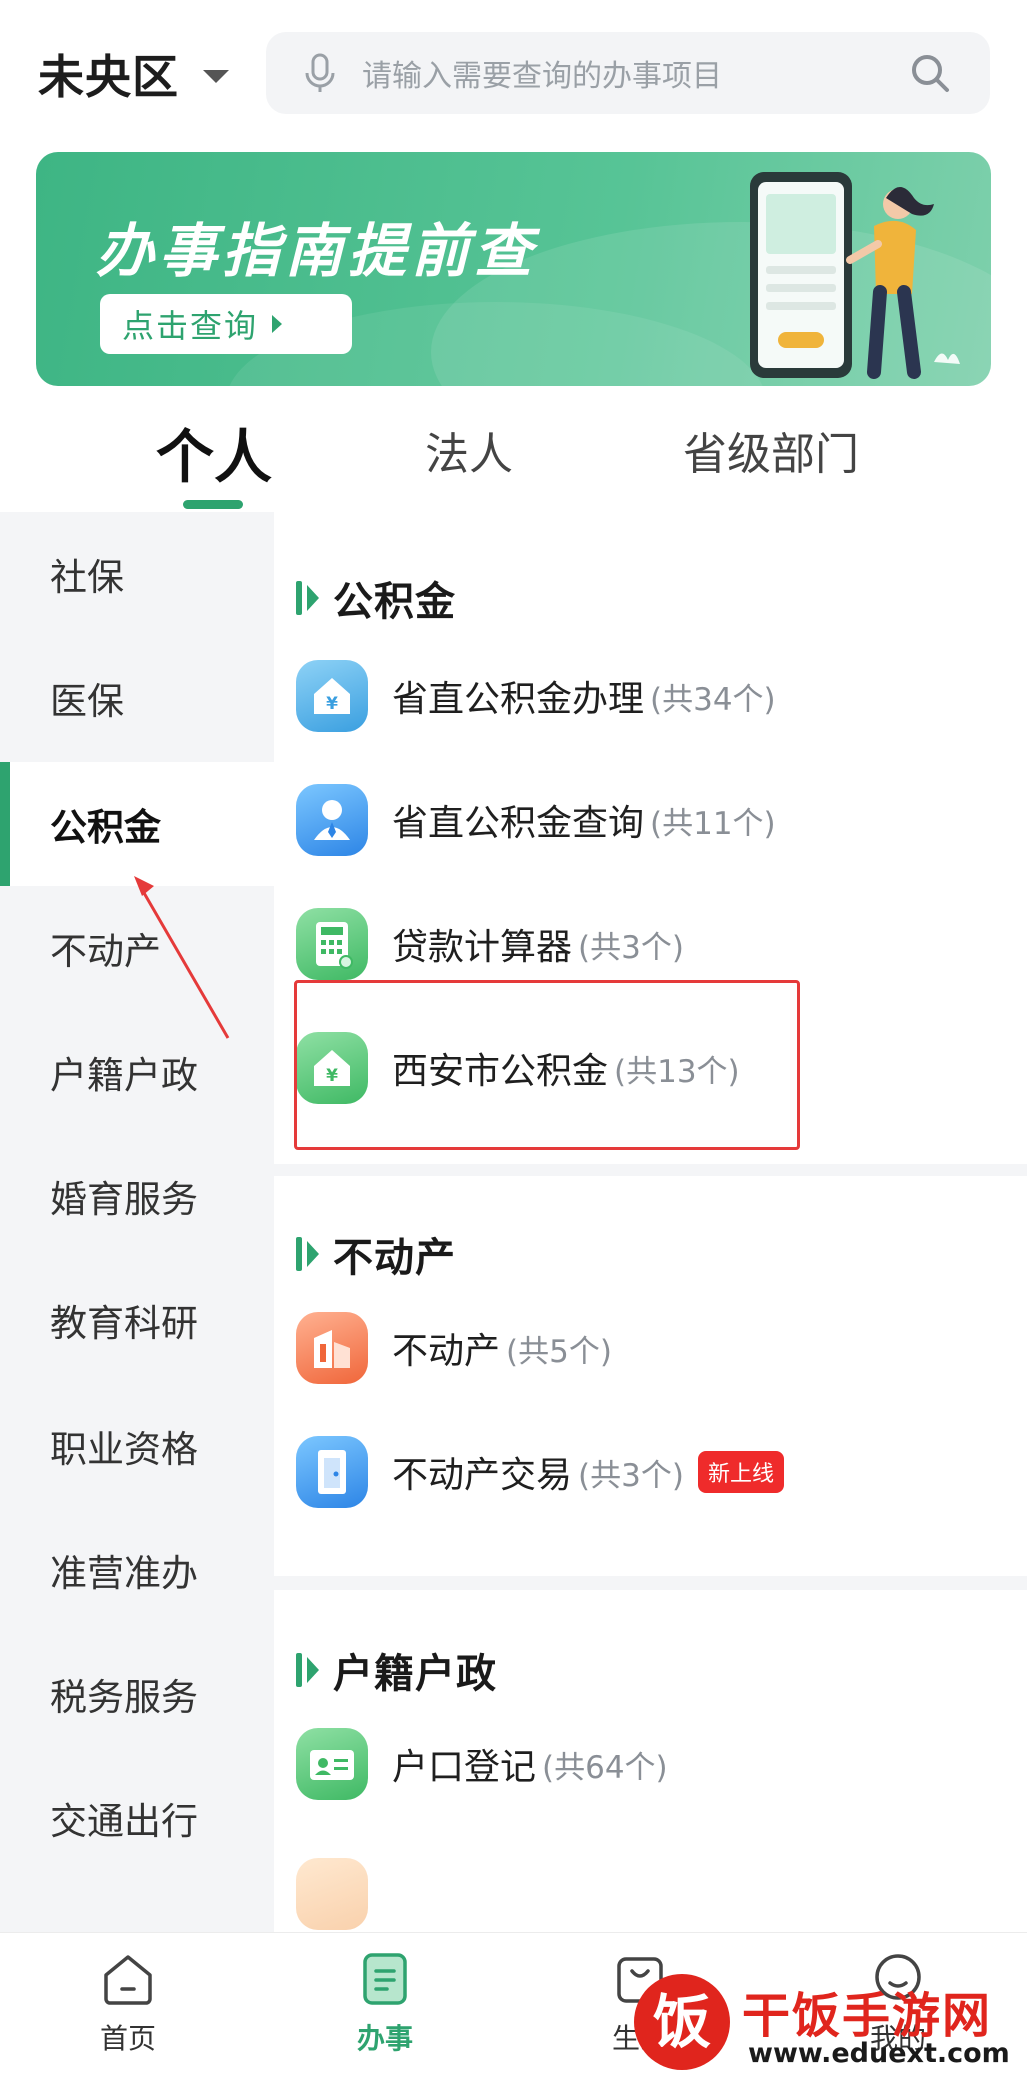 The height and width of the screenshot is (2086, 1027). I want to click on nav-life: 生活, so click(640, 2003).